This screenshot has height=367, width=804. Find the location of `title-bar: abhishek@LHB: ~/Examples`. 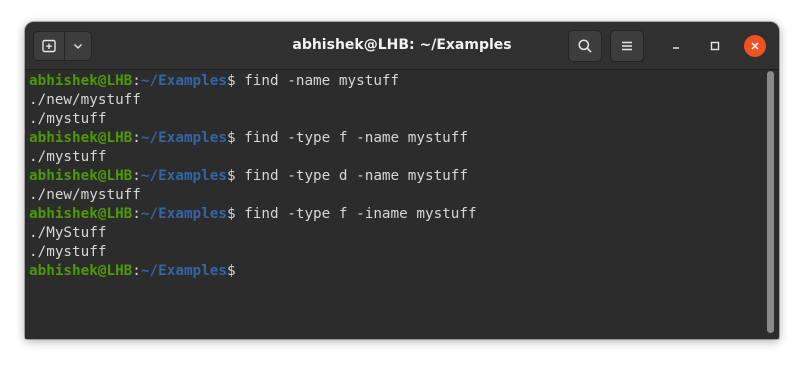

title-bar: abhishek@LHB: ~/Examples is located at coordinates (402, 46).